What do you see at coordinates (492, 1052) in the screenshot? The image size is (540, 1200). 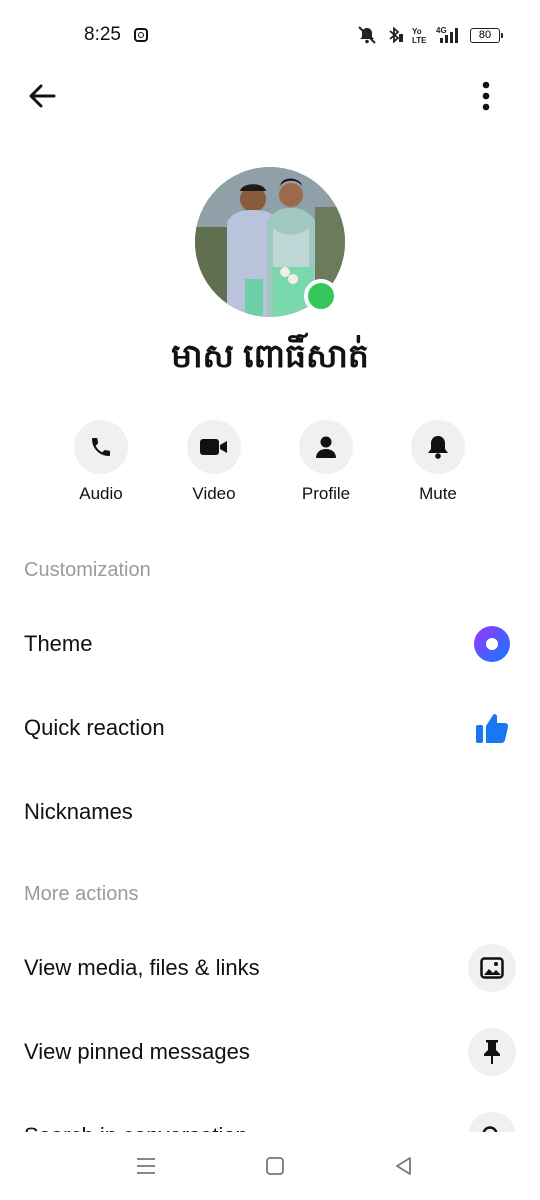 I see `pin-icon` at bounding box center [492, 1052].